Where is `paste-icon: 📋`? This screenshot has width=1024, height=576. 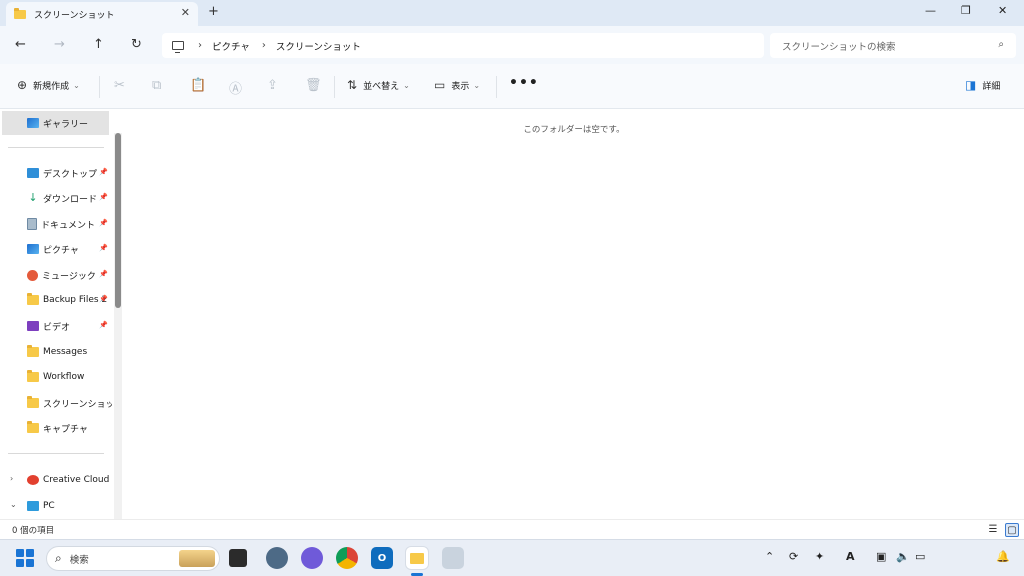
paste-icon: 📋 is located at coordinates (198, 85).